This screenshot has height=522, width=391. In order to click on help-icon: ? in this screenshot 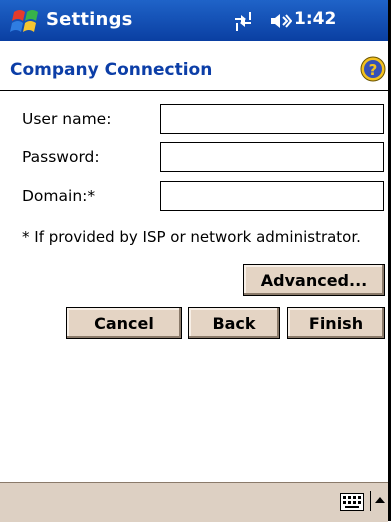, I will do `click(373, 69)`.